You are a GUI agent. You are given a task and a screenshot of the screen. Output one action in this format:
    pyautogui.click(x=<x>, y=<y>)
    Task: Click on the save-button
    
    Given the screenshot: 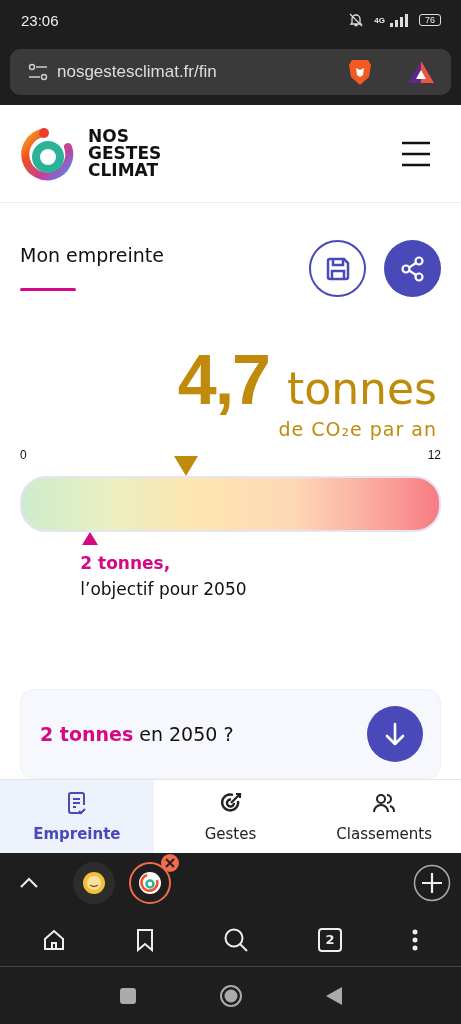 What is the action you would take?
    pyautogui.click(x=337, y=268)
    